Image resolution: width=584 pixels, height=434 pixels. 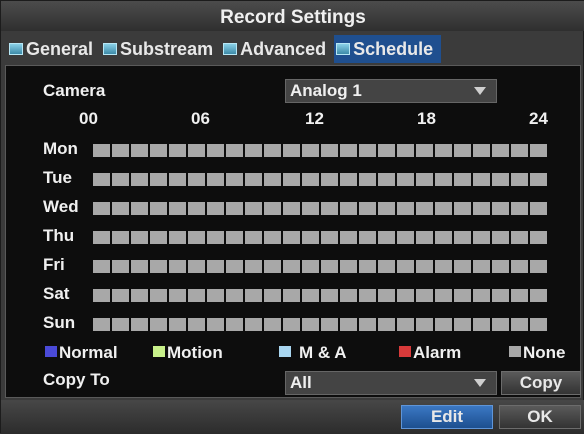 I want to click on copy-button: Copy, so click(x=541, y=383).